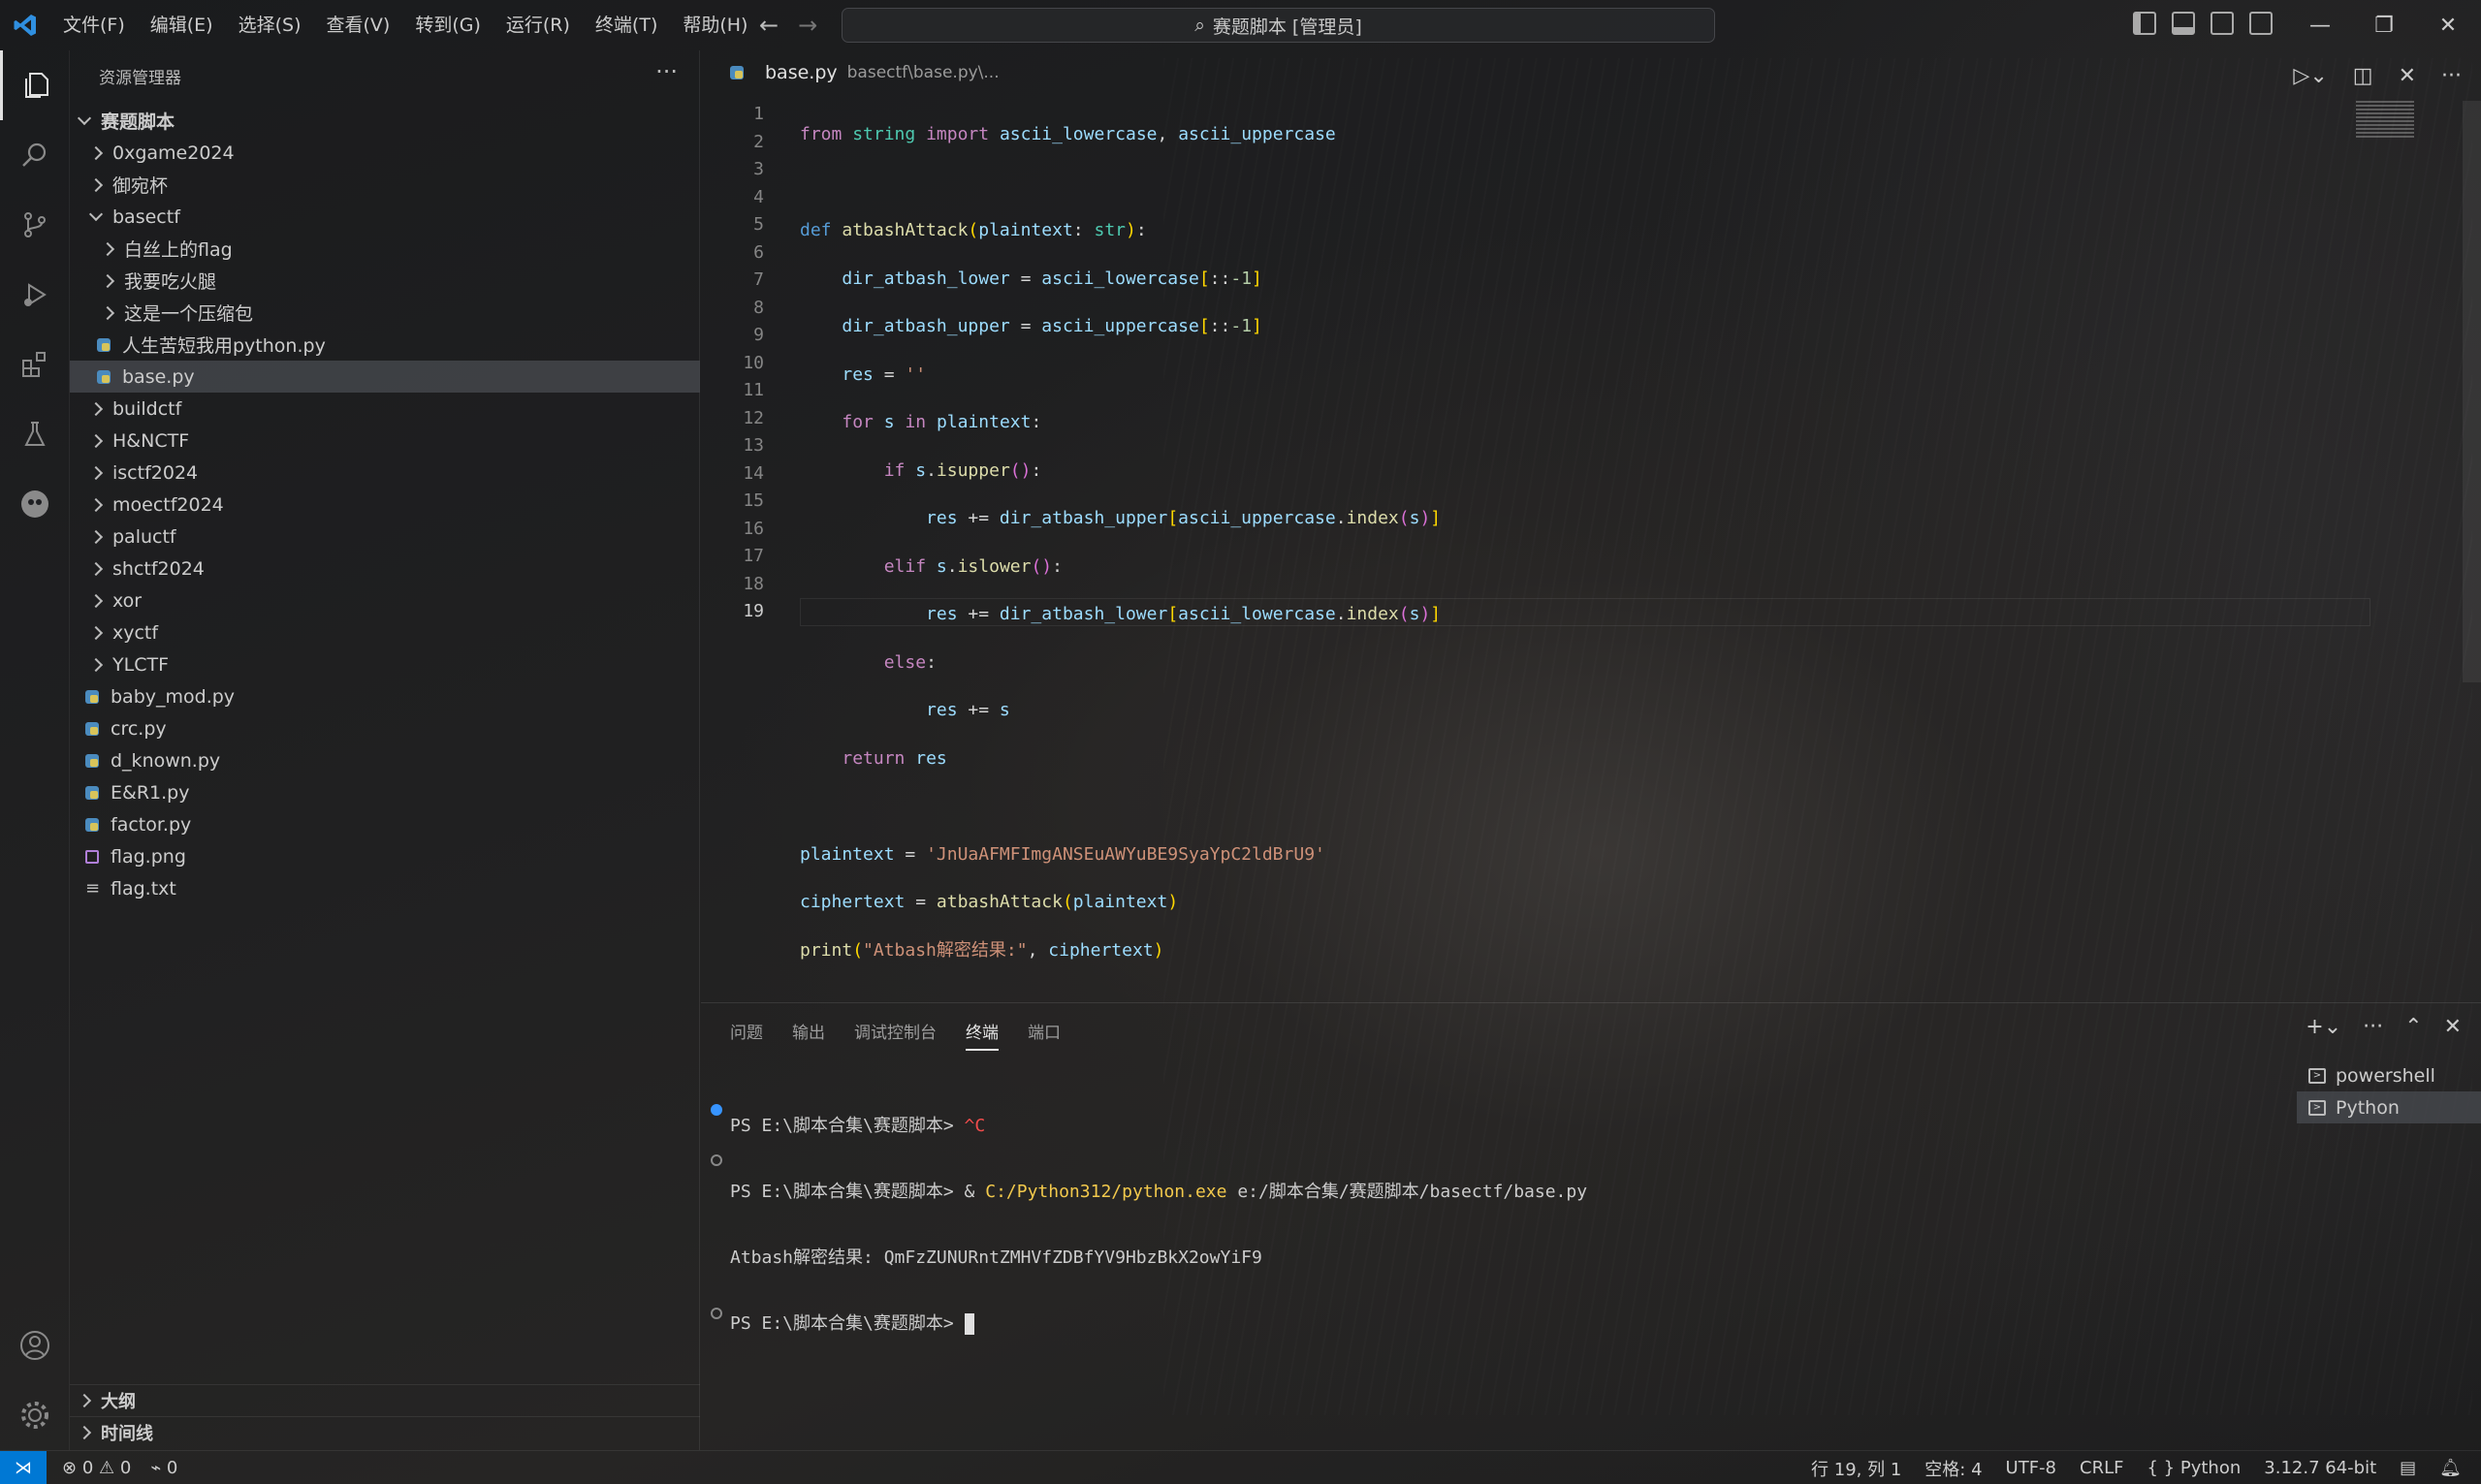  I want to click on forward-arrow-icon: →, so click(807, 25).